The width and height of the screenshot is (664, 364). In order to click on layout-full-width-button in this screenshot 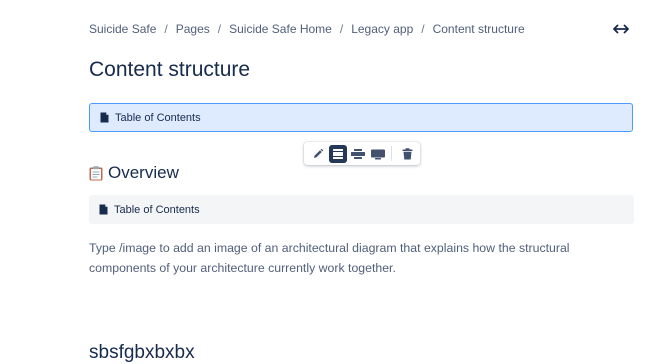, I will do `click(378, 154)`.